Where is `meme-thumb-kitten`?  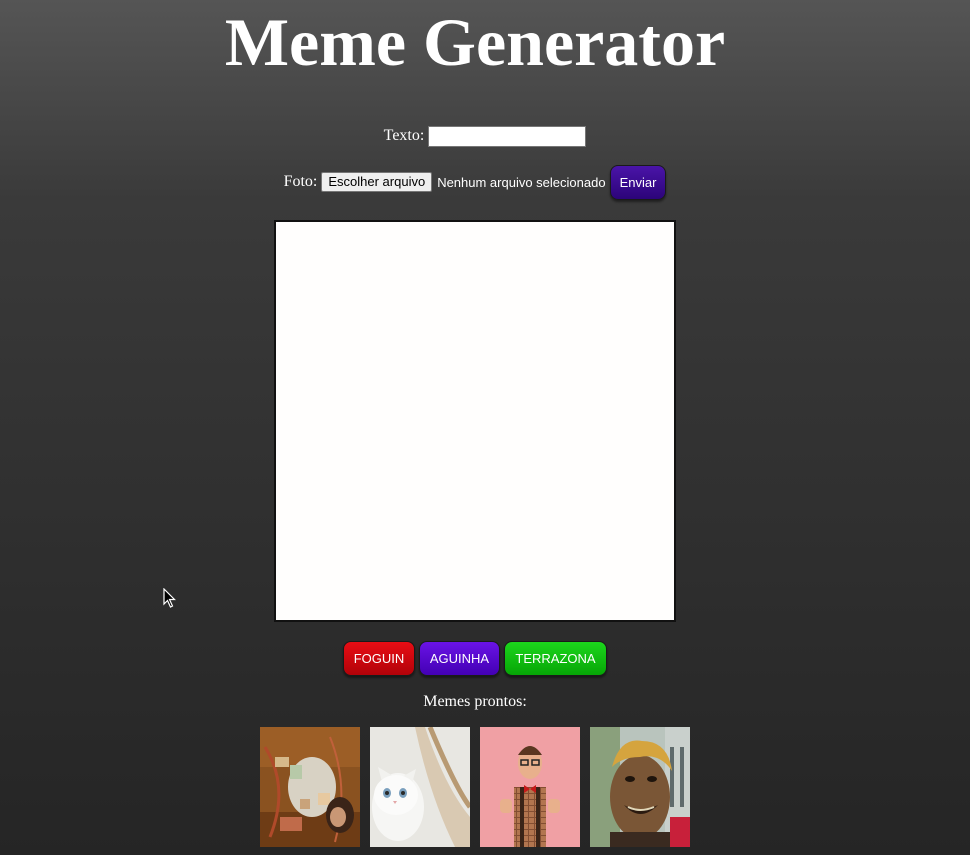 meme-thumb-kitten is located at coordinates (420, 787).